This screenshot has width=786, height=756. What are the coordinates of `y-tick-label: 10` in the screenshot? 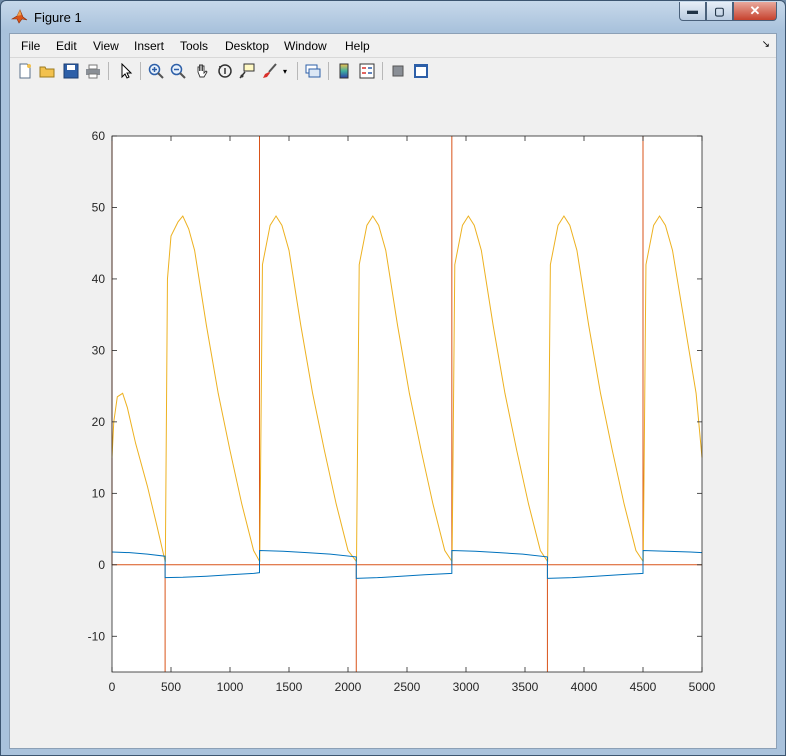 It's located at (99, 493).